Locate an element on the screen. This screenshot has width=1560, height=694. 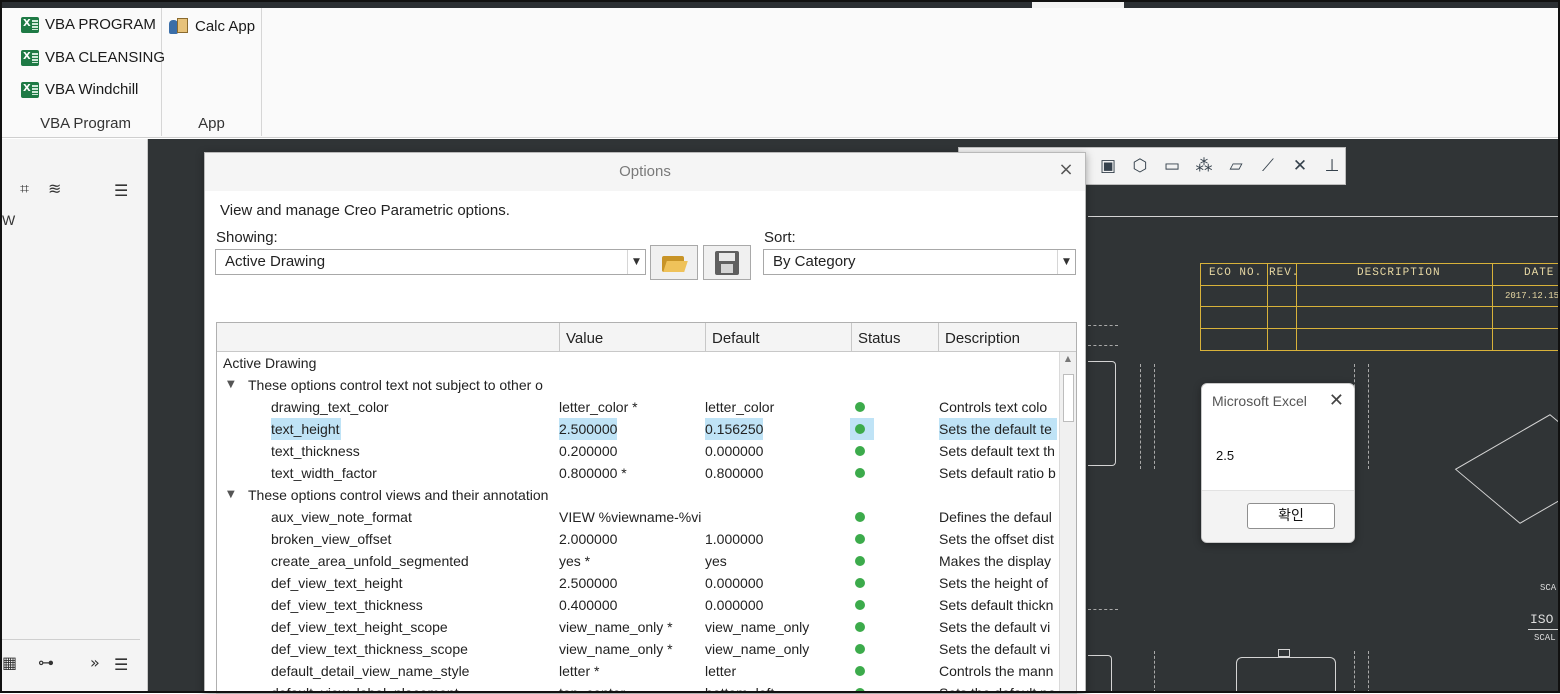
column-header-value: Value is located at coordinates (632, 337).